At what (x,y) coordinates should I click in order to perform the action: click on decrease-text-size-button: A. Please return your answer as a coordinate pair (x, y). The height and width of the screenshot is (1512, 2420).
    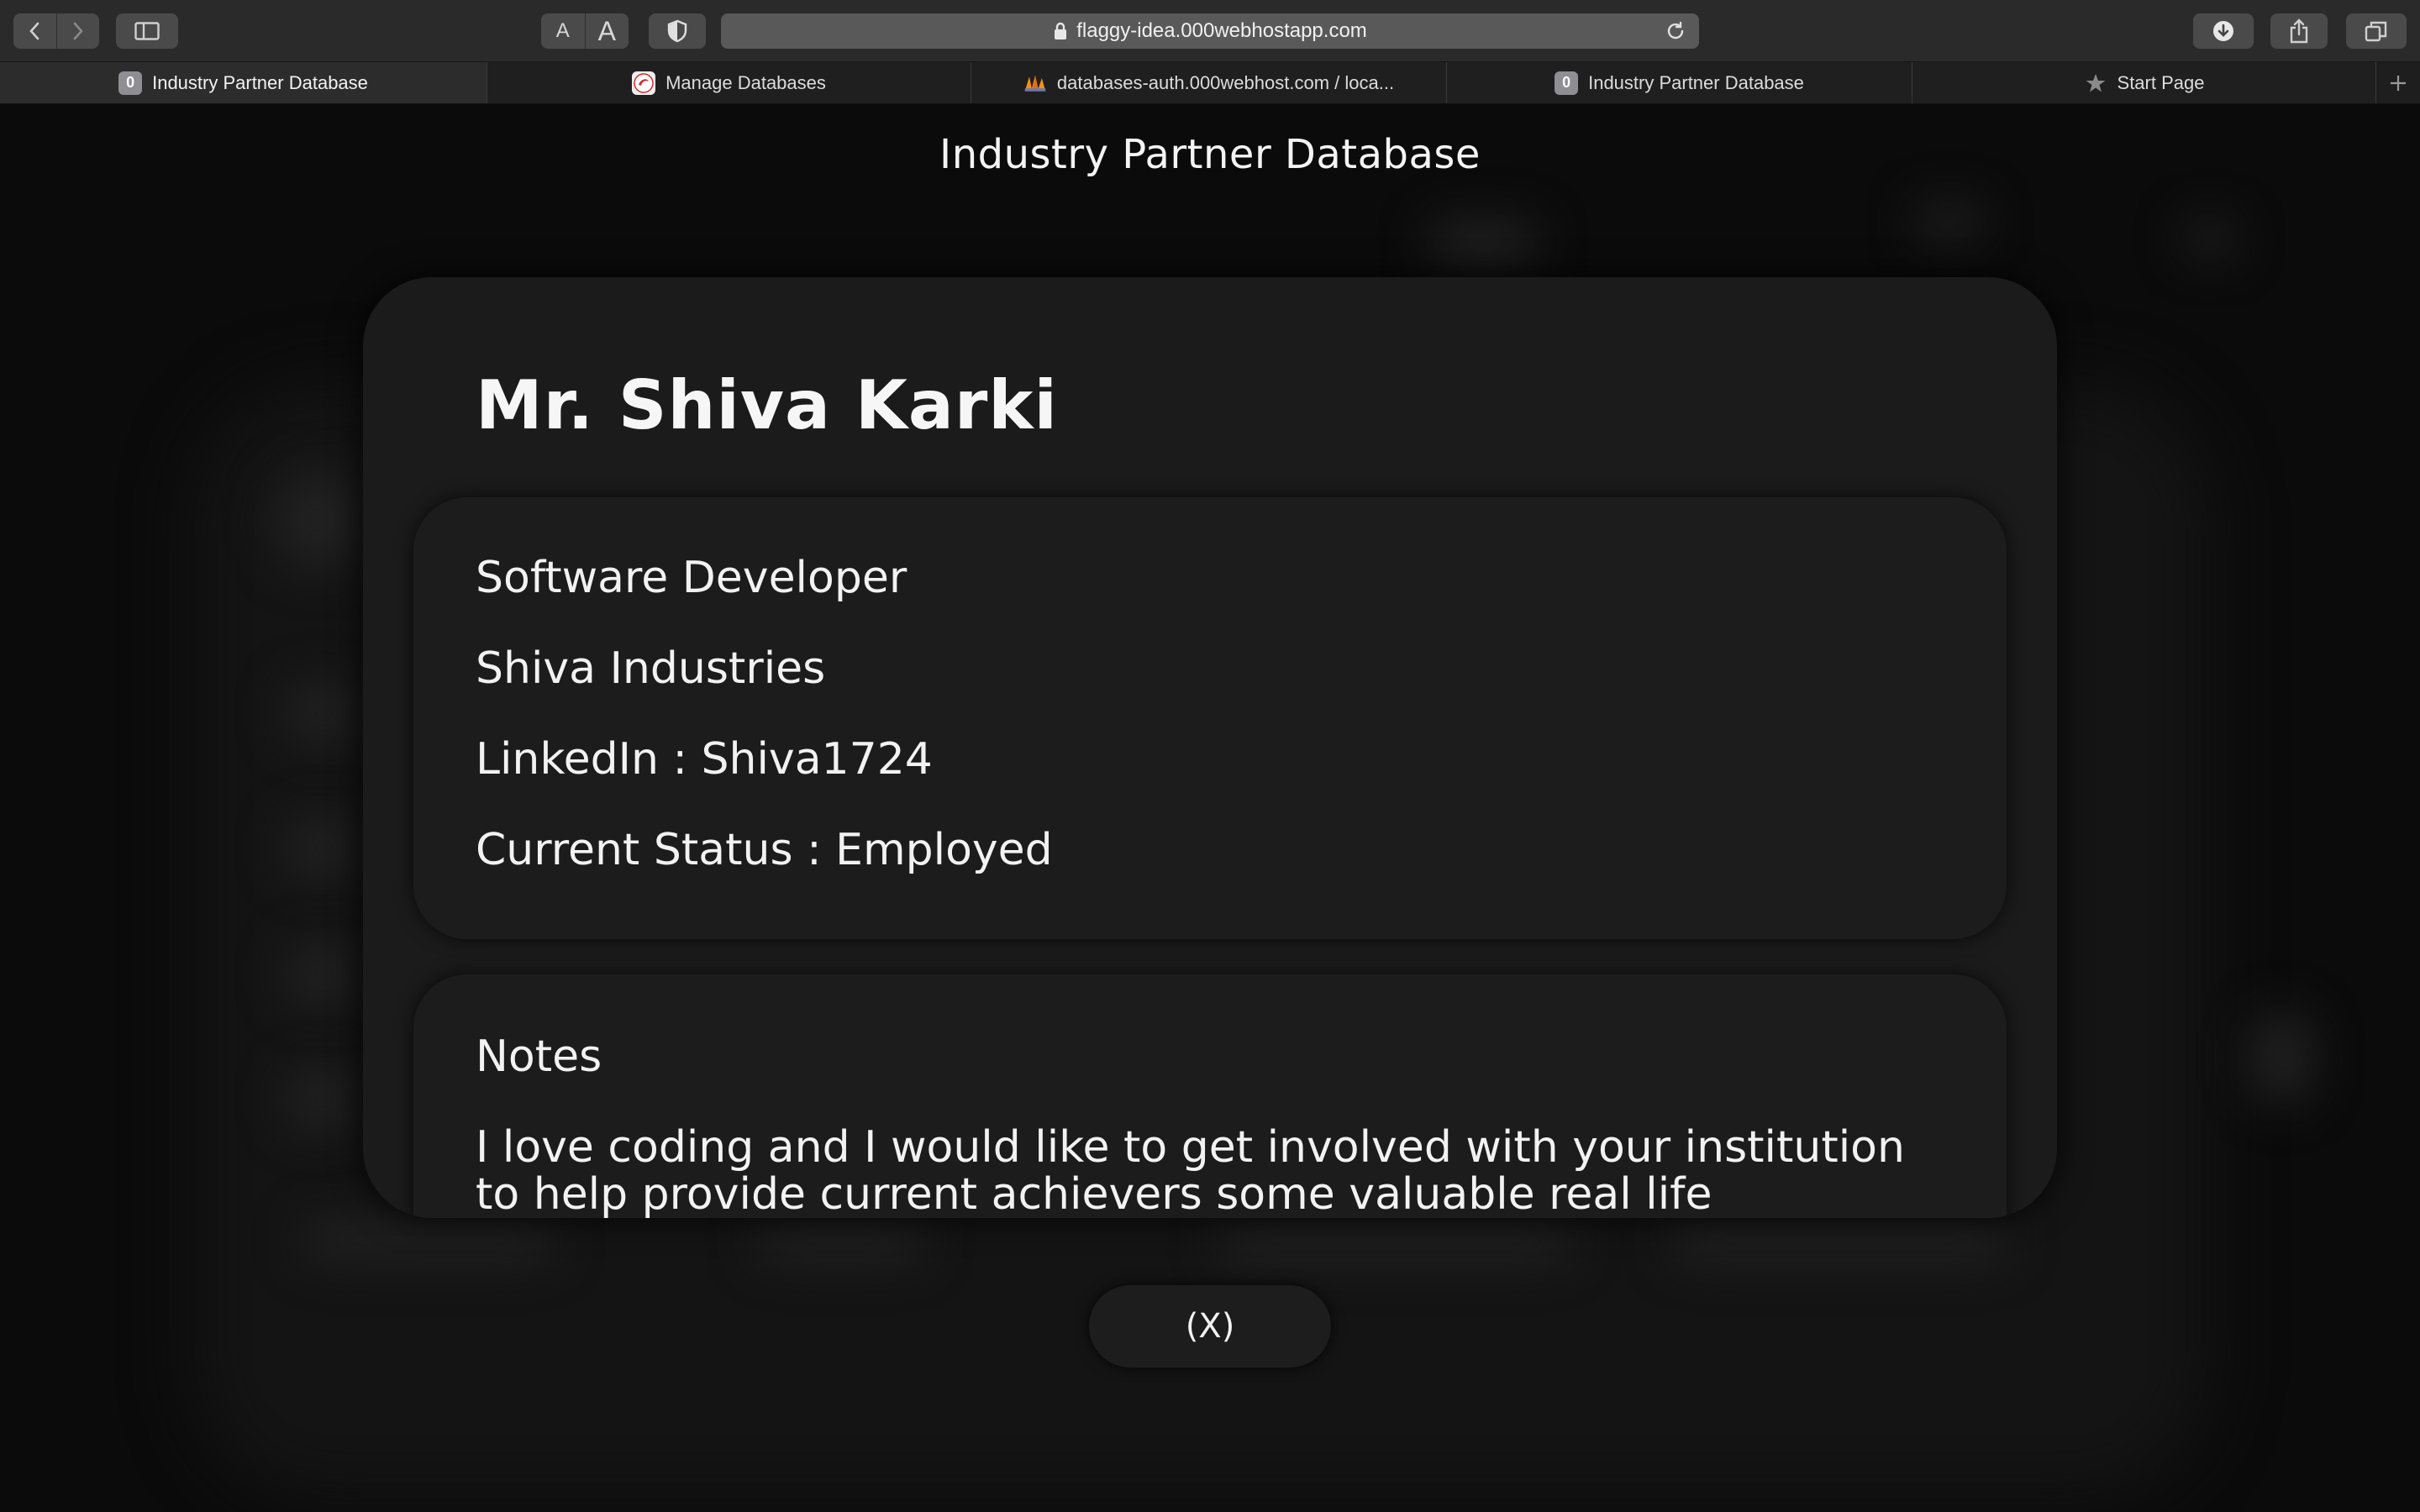
    Looking at the image, I should click on (563, 31).